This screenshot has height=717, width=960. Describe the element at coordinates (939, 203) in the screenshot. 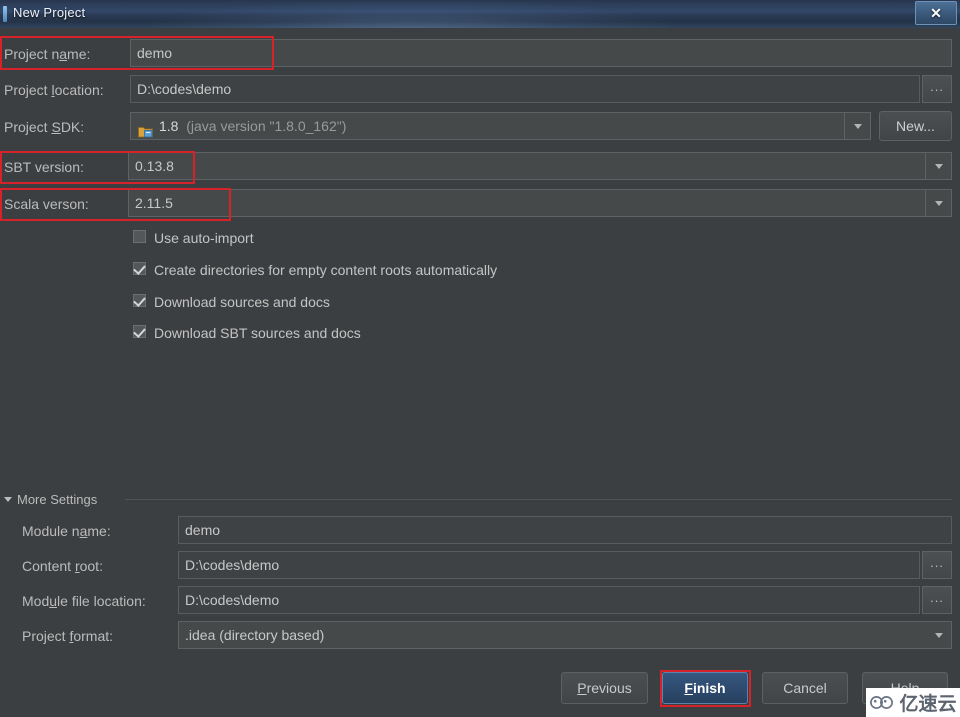

I see `scala-version-chevron-down-icon` at that location.